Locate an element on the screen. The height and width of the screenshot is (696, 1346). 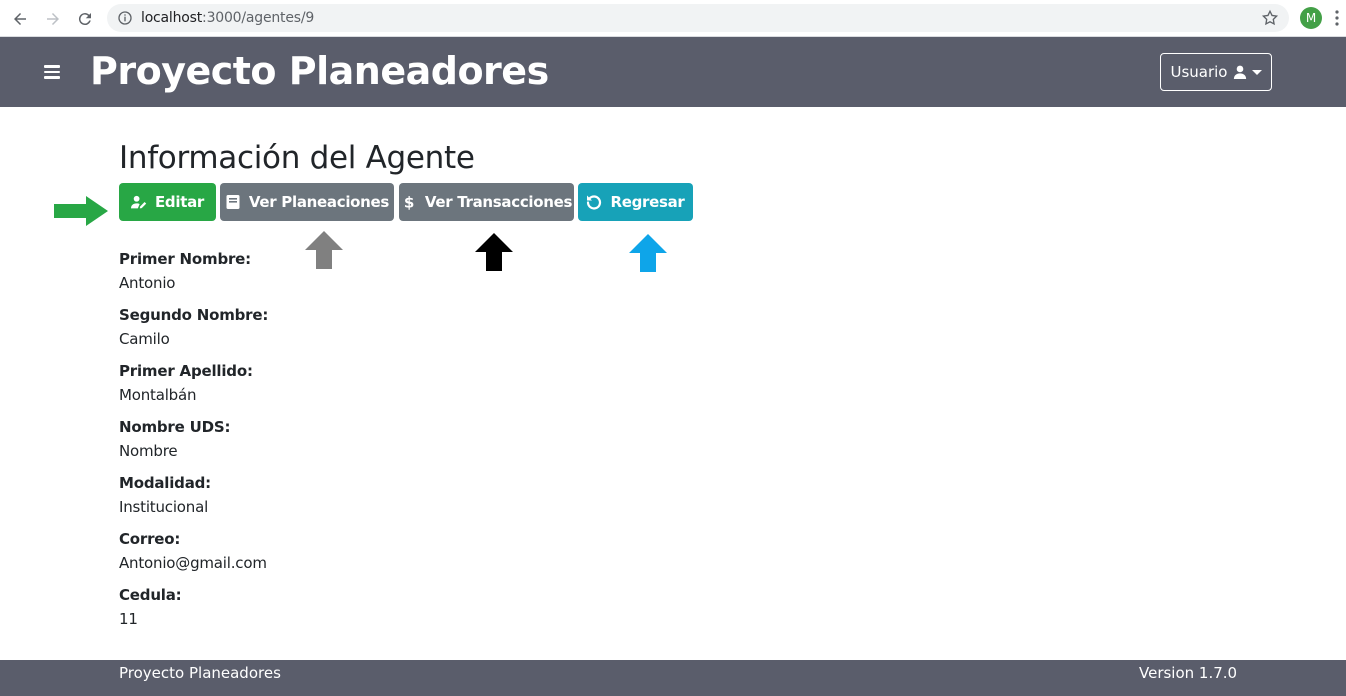
value-id-number: 11 is located at coordinates (128, 619).